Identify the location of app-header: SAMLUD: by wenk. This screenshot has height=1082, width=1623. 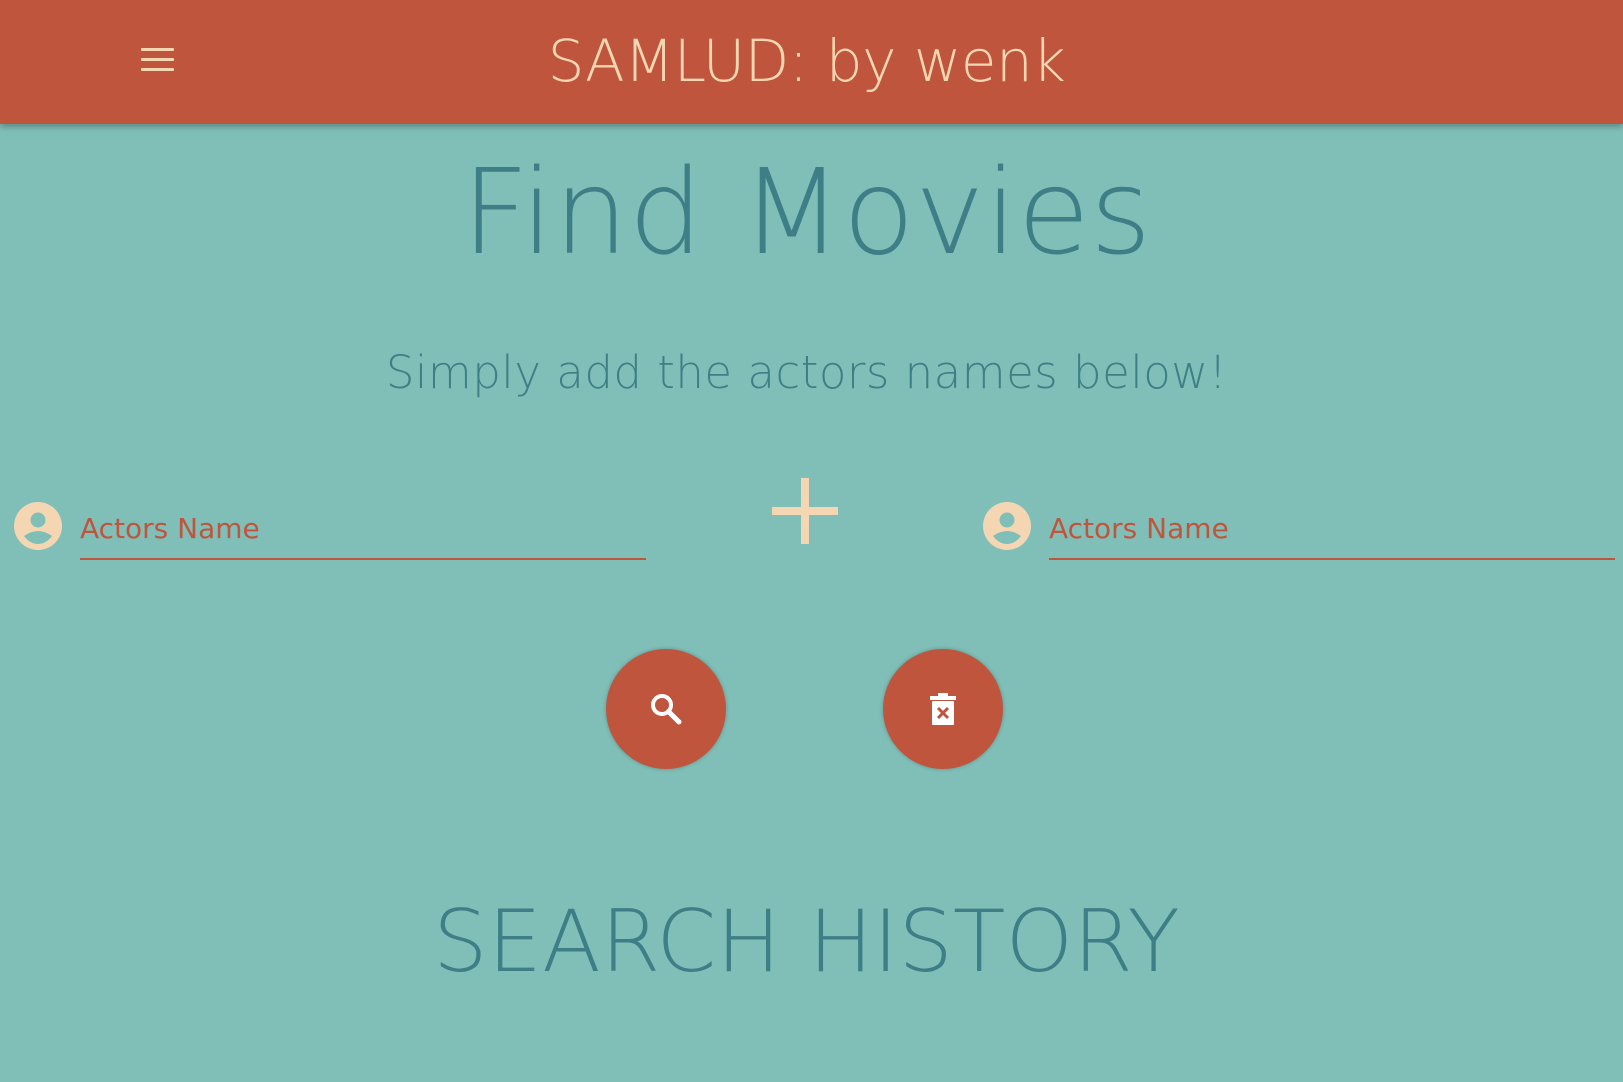
(811, 62).